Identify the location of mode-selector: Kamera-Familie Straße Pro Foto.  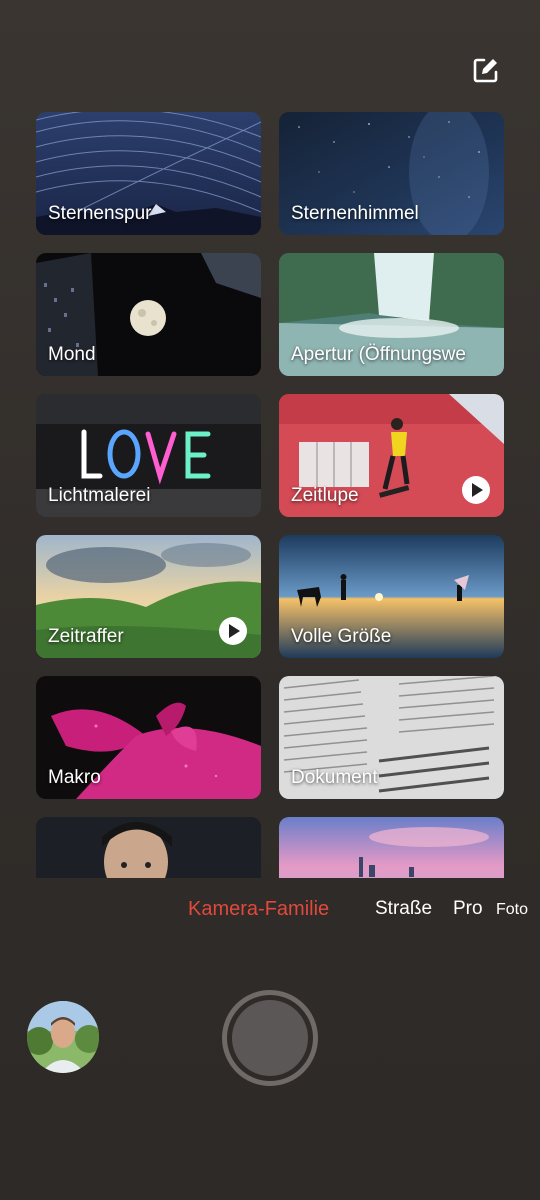
(270, 913).